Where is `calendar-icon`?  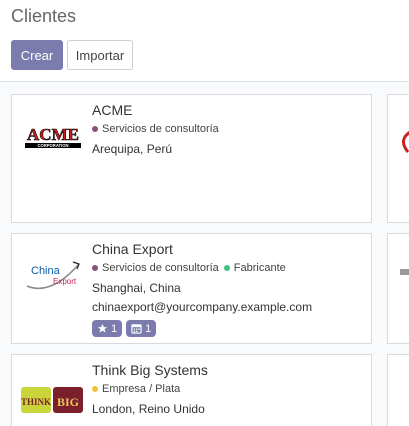 calendar-icon is located at coordinates (136, 329).